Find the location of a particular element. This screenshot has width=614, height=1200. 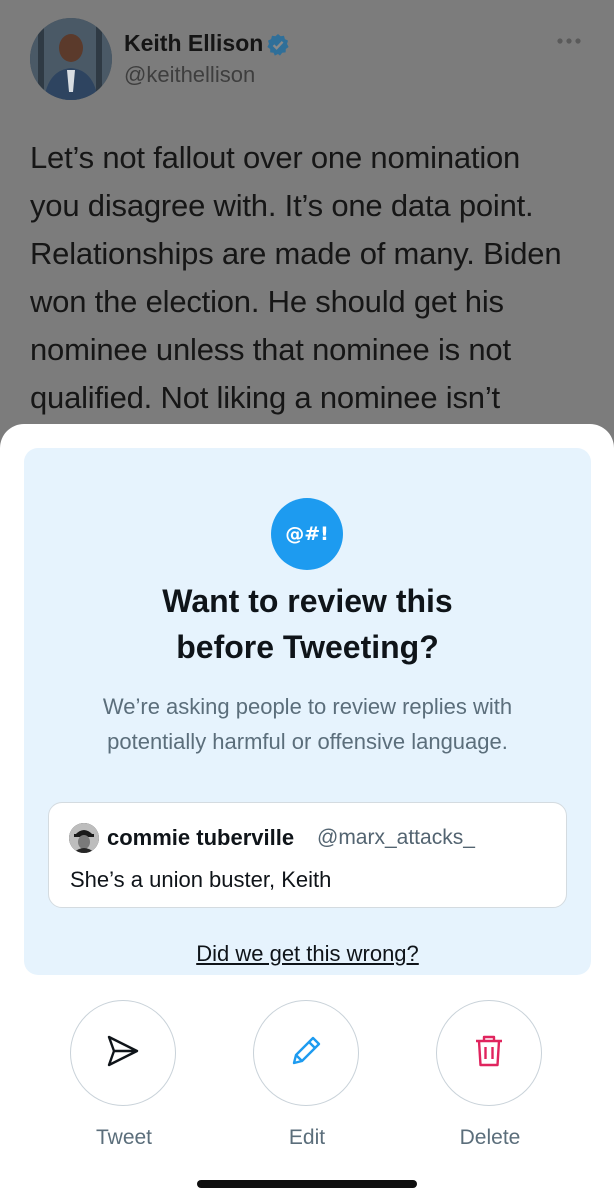

author-handle: @keithellison is located at coordinates (189, 75).